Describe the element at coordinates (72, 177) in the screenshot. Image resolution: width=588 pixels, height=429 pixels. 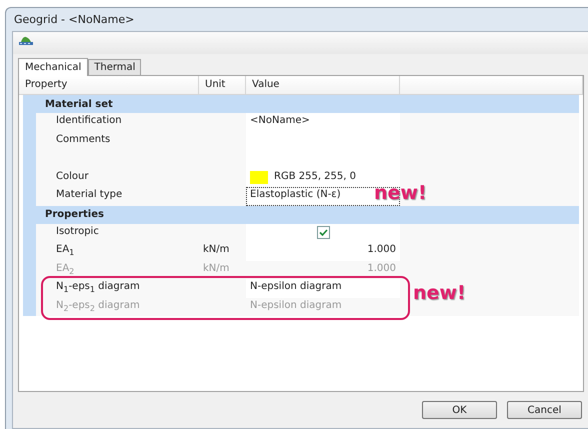
I see `property-label: Colour` at that location.